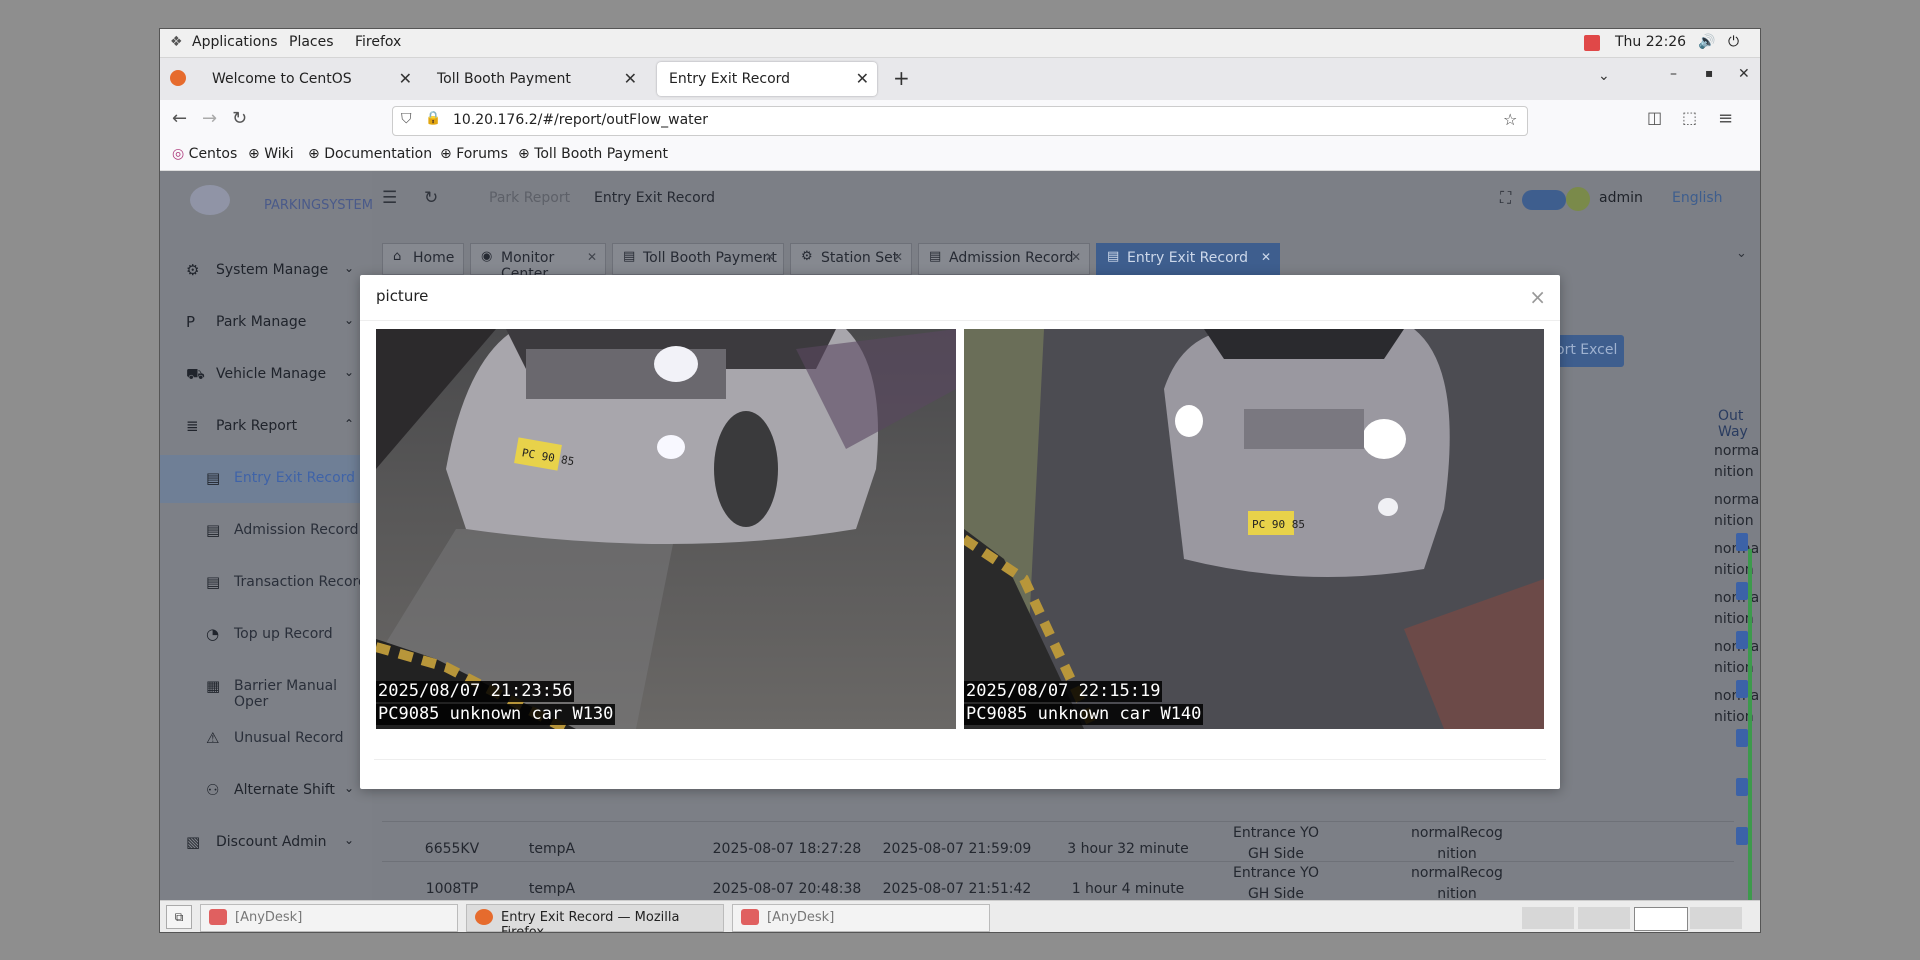  I want to click on breadcrumb-entry-exit-record: Entry Exit Record, so click(655, 198).